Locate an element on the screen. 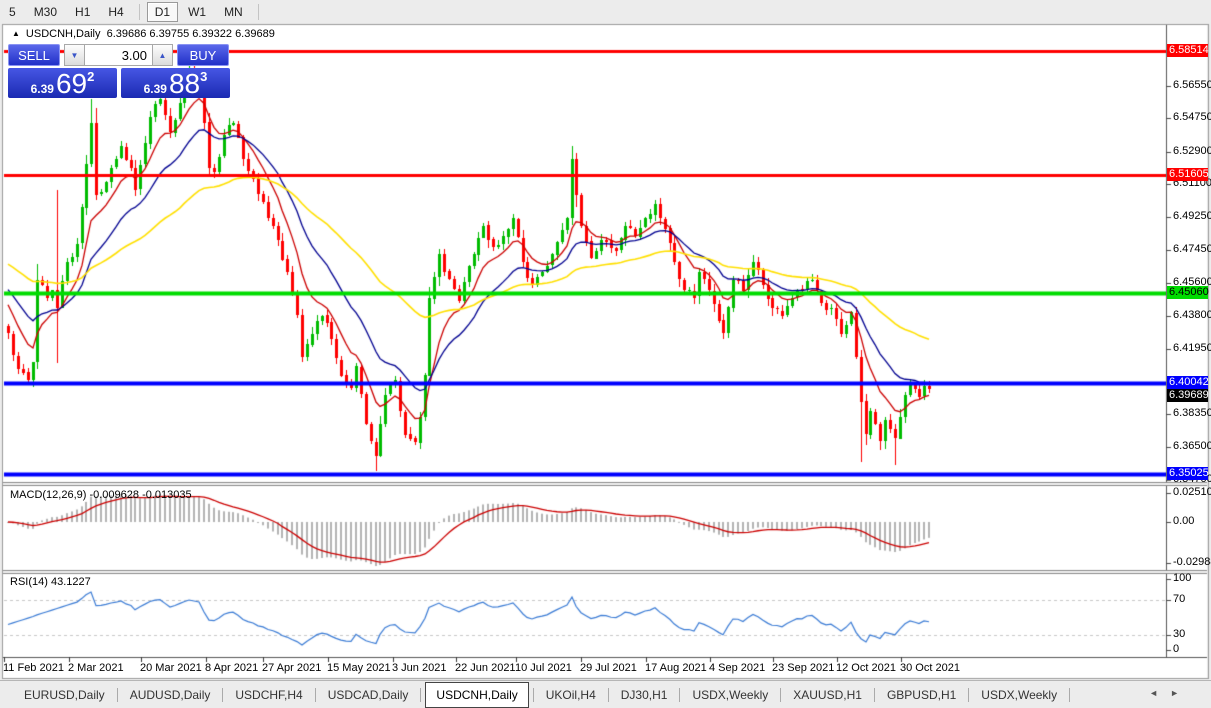  price-axis-tick: 6.41950 is located at coordinates (1192, 348).